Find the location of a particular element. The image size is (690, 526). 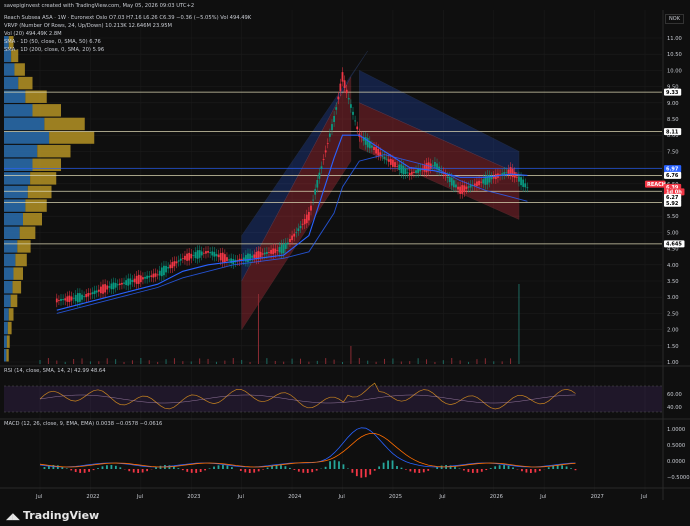

currency-badge: NOK is located at coordinates (674, 19).